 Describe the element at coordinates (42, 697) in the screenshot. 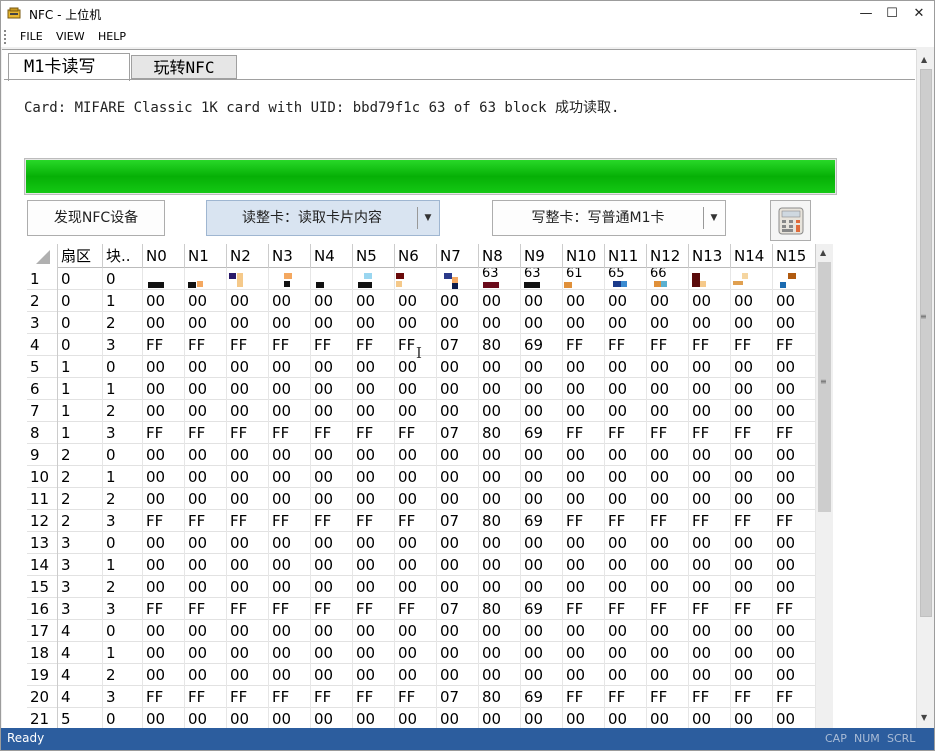

I see `row-header: 20` at that location.